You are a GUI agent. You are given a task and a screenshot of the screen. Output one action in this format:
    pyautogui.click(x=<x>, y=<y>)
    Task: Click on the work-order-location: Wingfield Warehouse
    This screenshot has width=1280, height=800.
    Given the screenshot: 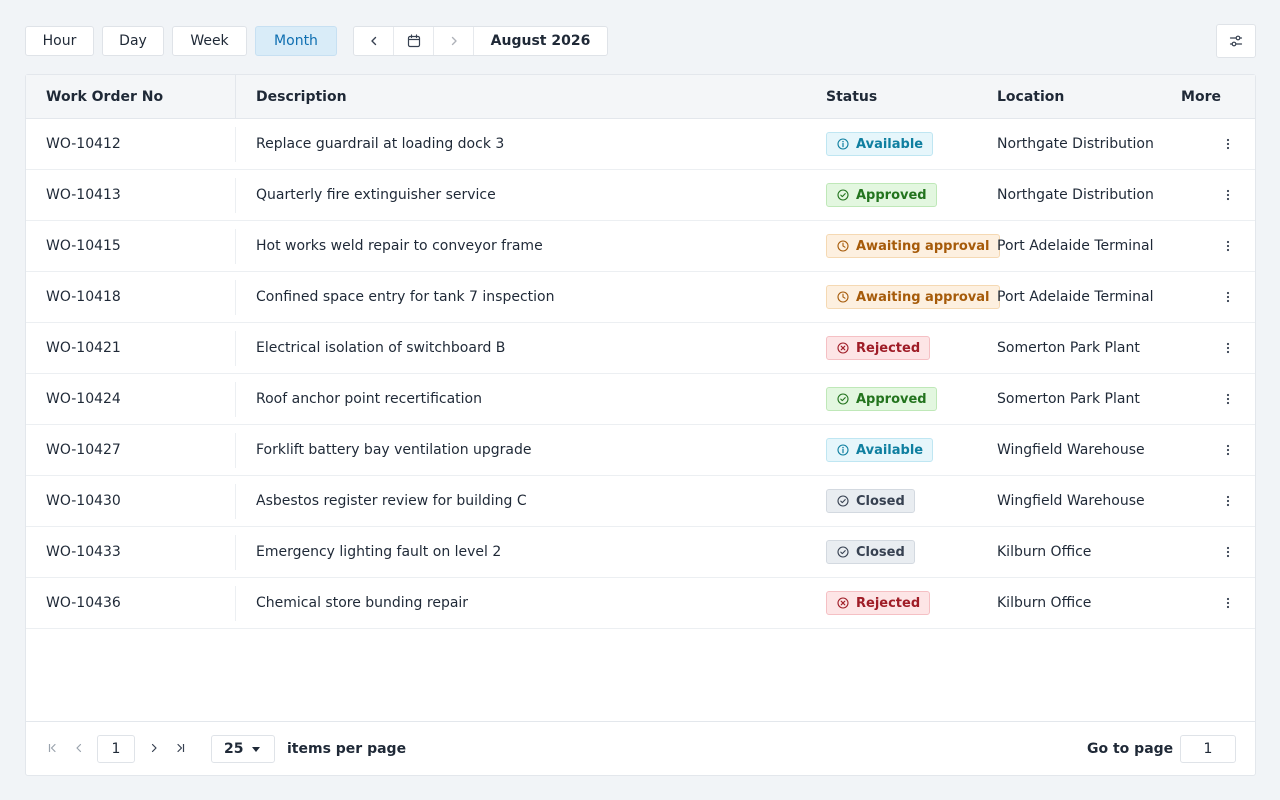 What is the action you would take?
    pyautogui.click(x=1071, y=501)
    